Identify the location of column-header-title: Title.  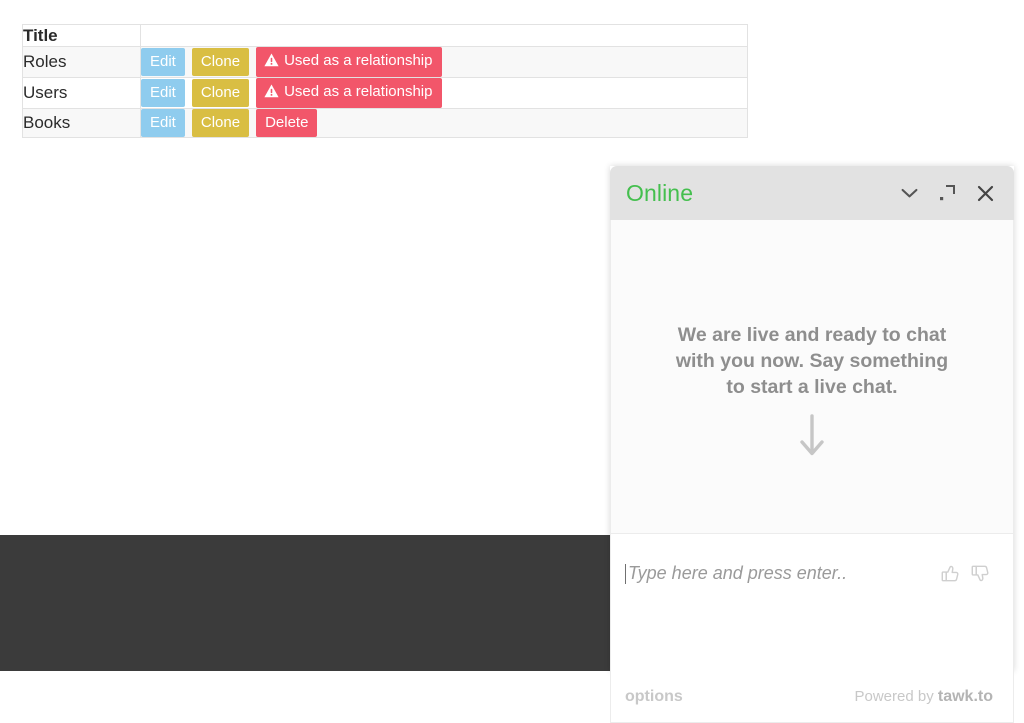
(81, 35).